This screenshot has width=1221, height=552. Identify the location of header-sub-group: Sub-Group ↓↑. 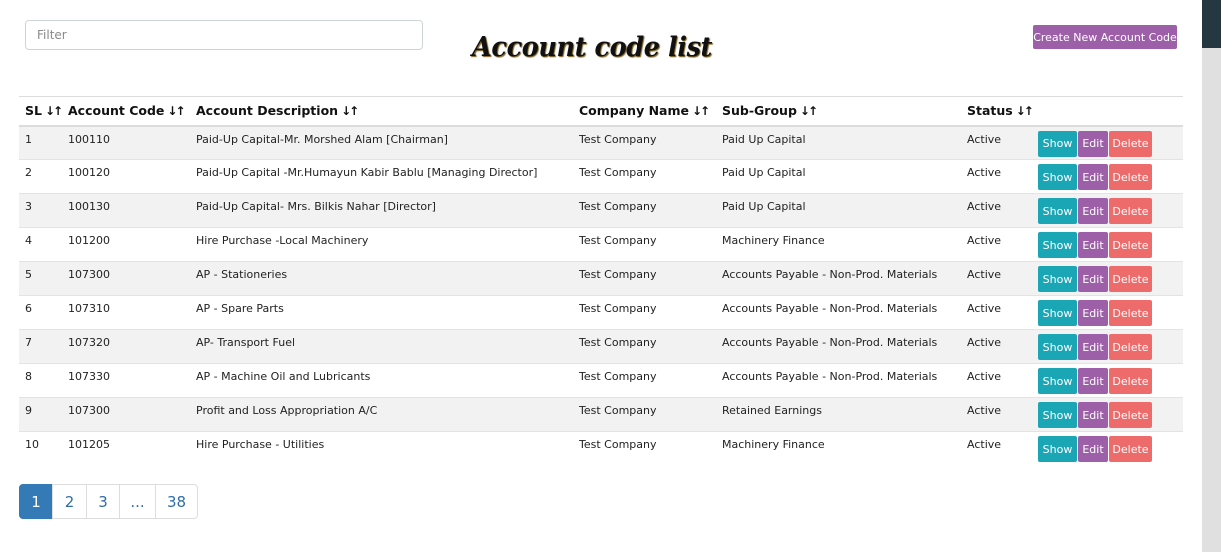
(838, 111).